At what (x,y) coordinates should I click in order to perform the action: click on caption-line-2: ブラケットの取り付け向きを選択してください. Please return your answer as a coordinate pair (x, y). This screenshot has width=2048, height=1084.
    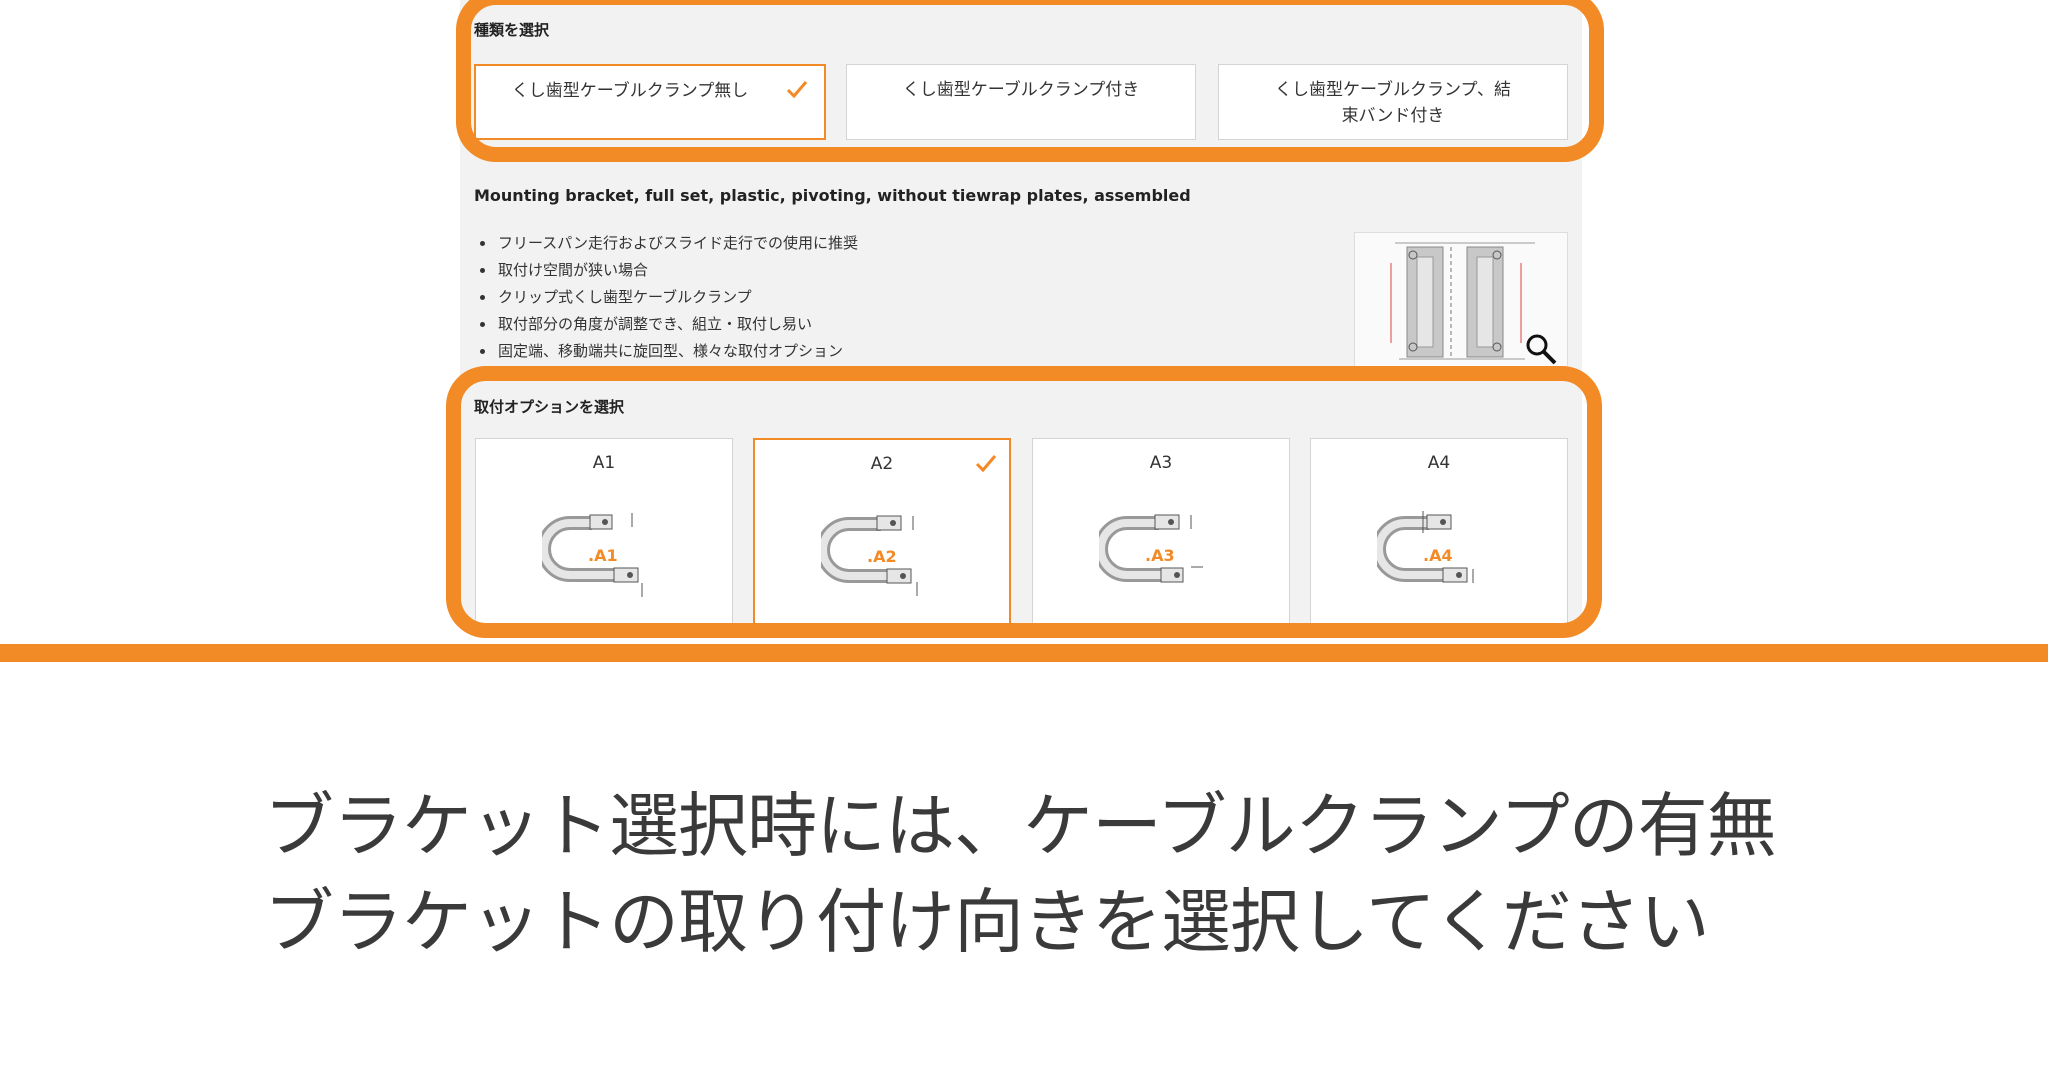
    Looking at the image, I should click on (987, 922).